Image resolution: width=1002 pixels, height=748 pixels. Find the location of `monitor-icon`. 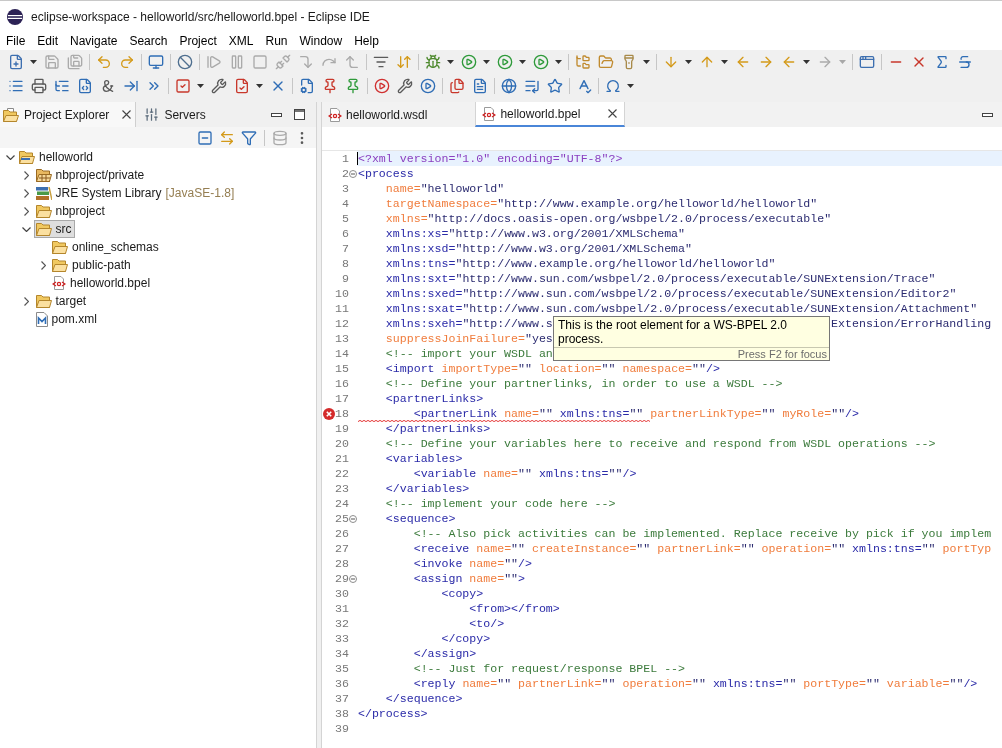

monitor-icon is located at coordinates (155, 62).